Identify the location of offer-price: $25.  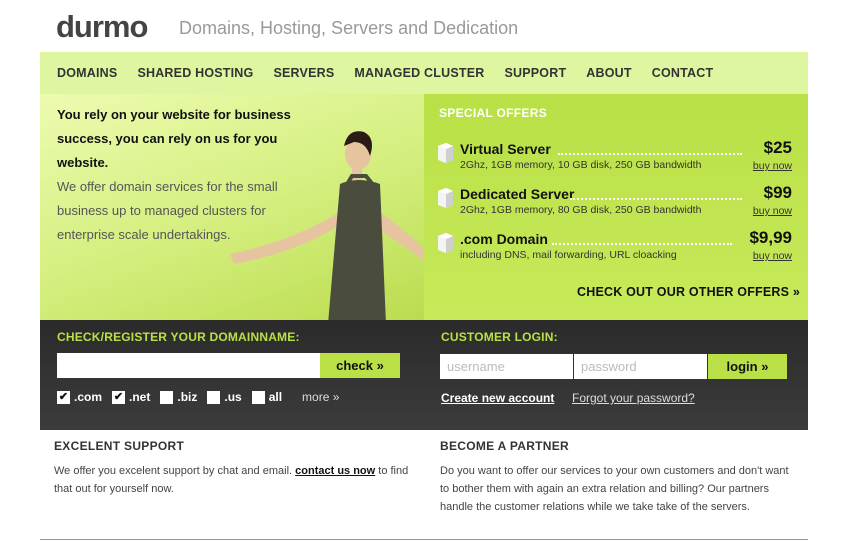
(777, 147).